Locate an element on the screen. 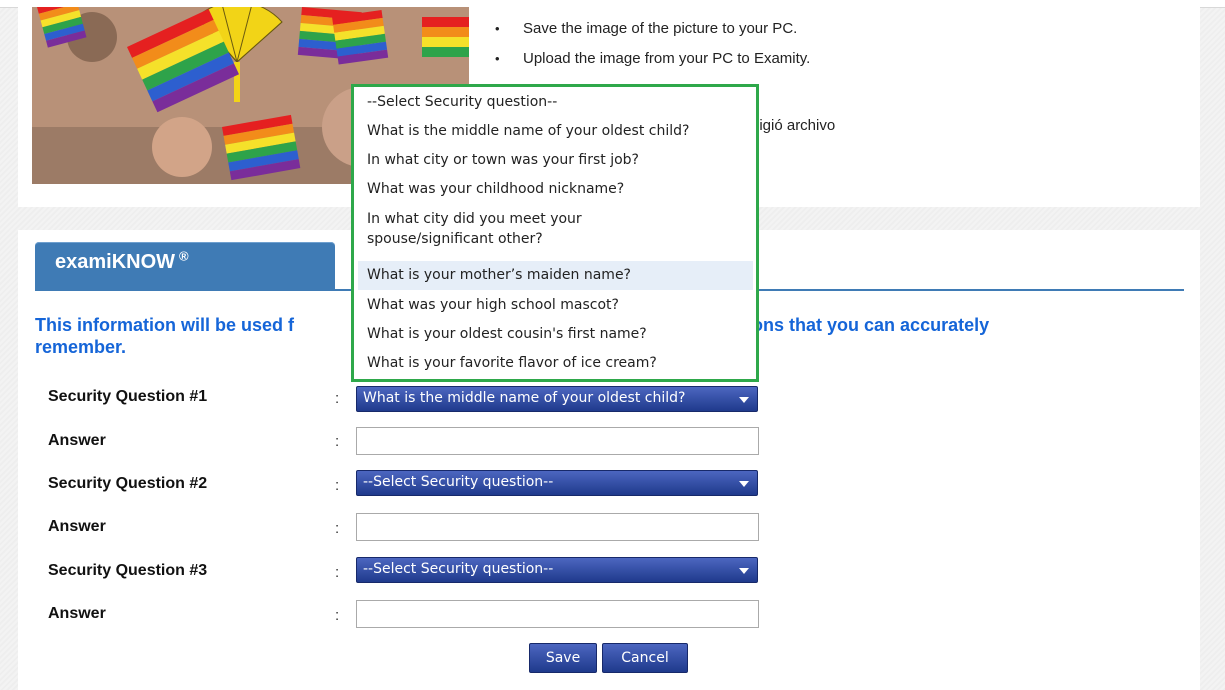  tab-examiknow: examiKNOW ® is located at coordinates (185, 265).